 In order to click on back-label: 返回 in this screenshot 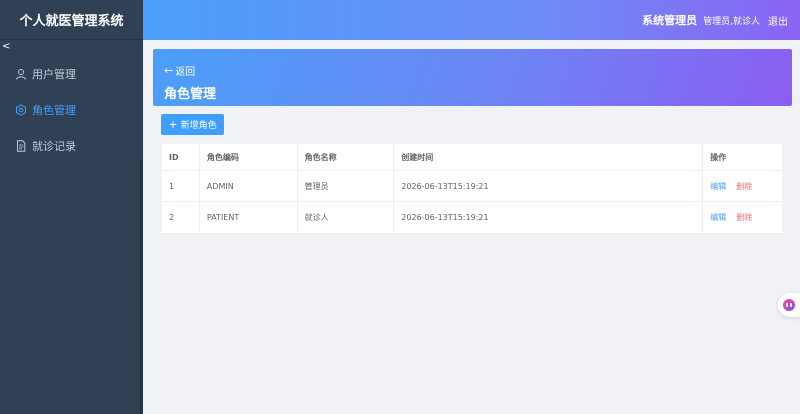, I will do `click(185, 72)`.